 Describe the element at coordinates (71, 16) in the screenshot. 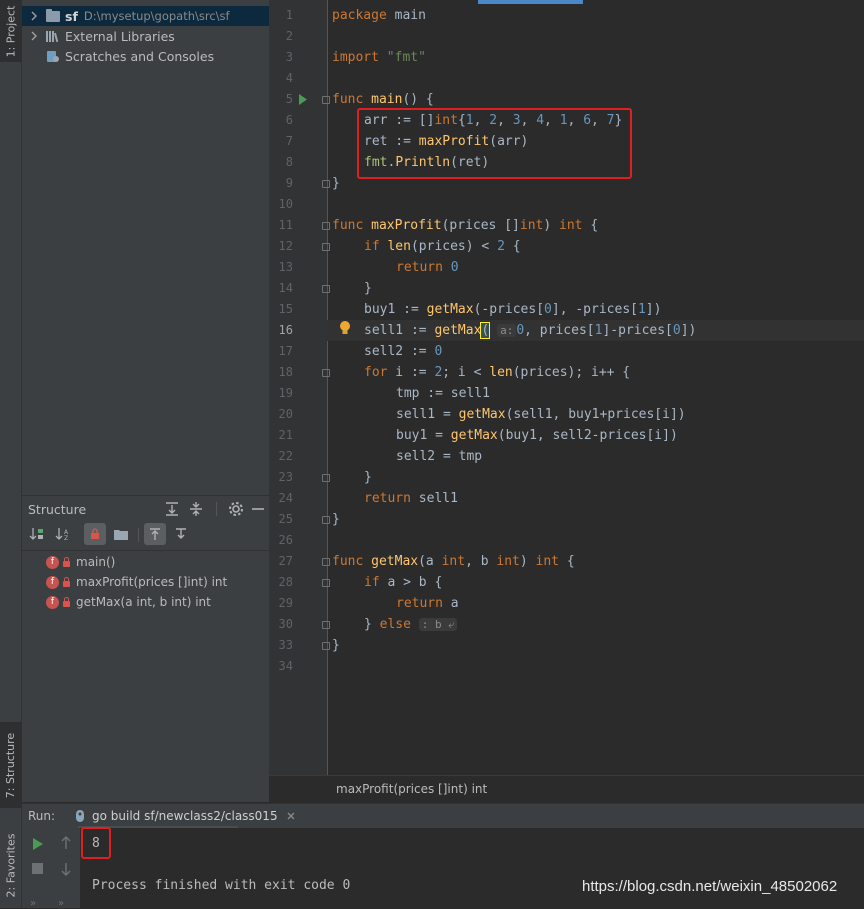

I see `tree-root-name: sf` at that location.